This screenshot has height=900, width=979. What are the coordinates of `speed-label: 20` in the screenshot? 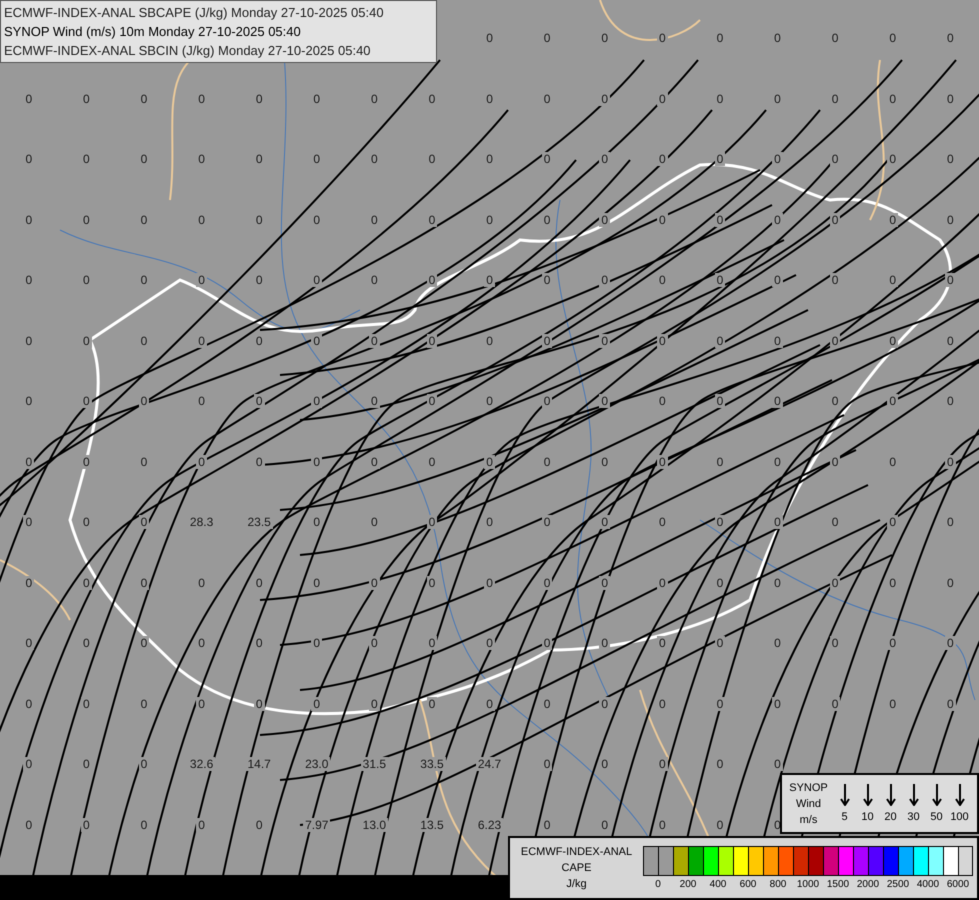 It's located at (890, 817).